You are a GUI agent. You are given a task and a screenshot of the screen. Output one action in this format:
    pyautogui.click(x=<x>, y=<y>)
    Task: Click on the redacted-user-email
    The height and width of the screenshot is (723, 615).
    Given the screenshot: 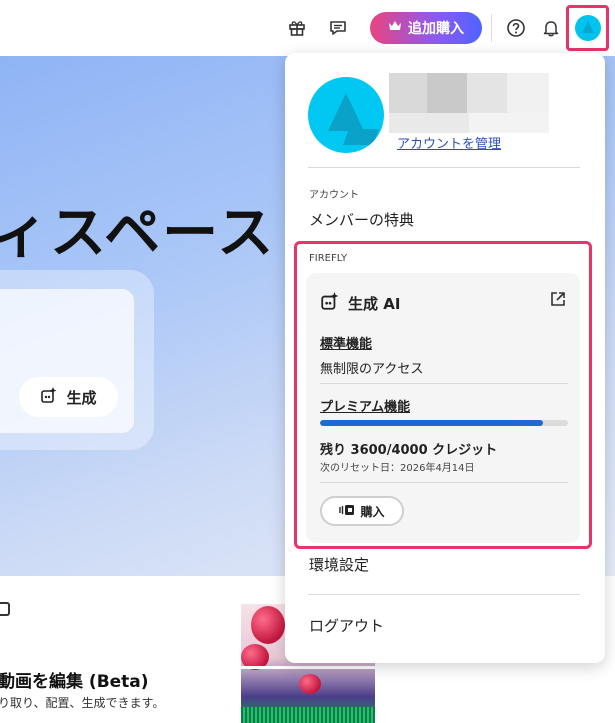 What is the action you would take?
    pyautogui.click(x=469, y=123)
    